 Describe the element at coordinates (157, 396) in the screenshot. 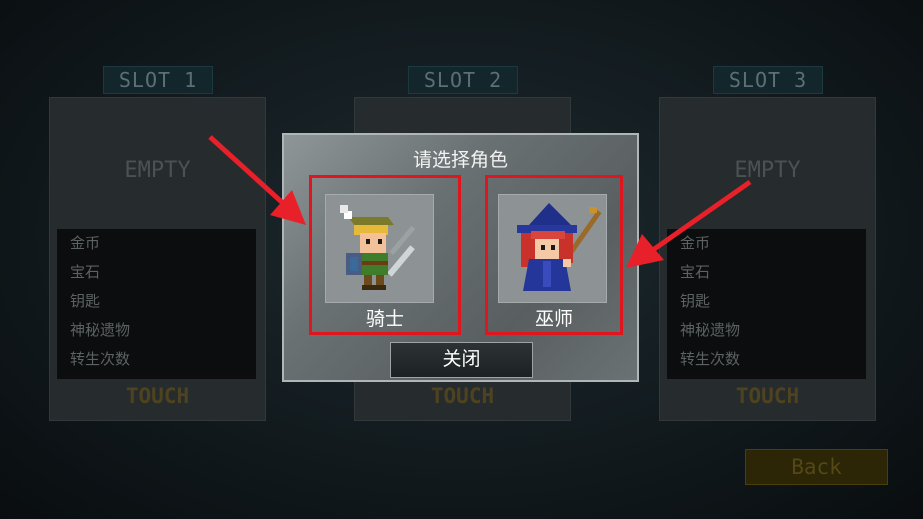

I see `slot-1-touch: TOUCH` at that location.